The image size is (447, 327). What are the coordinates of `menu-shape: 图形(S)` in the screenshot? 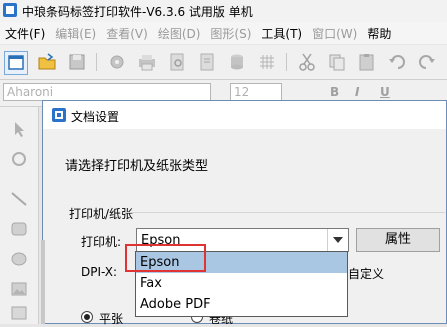 It's located at (230, 33).